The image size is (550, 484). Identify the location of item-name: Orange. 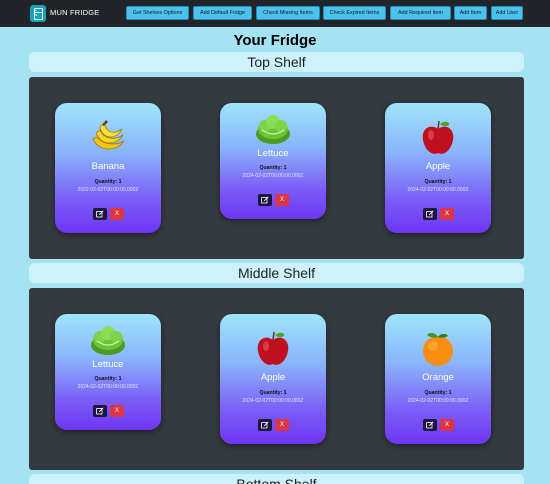
(438, 377).